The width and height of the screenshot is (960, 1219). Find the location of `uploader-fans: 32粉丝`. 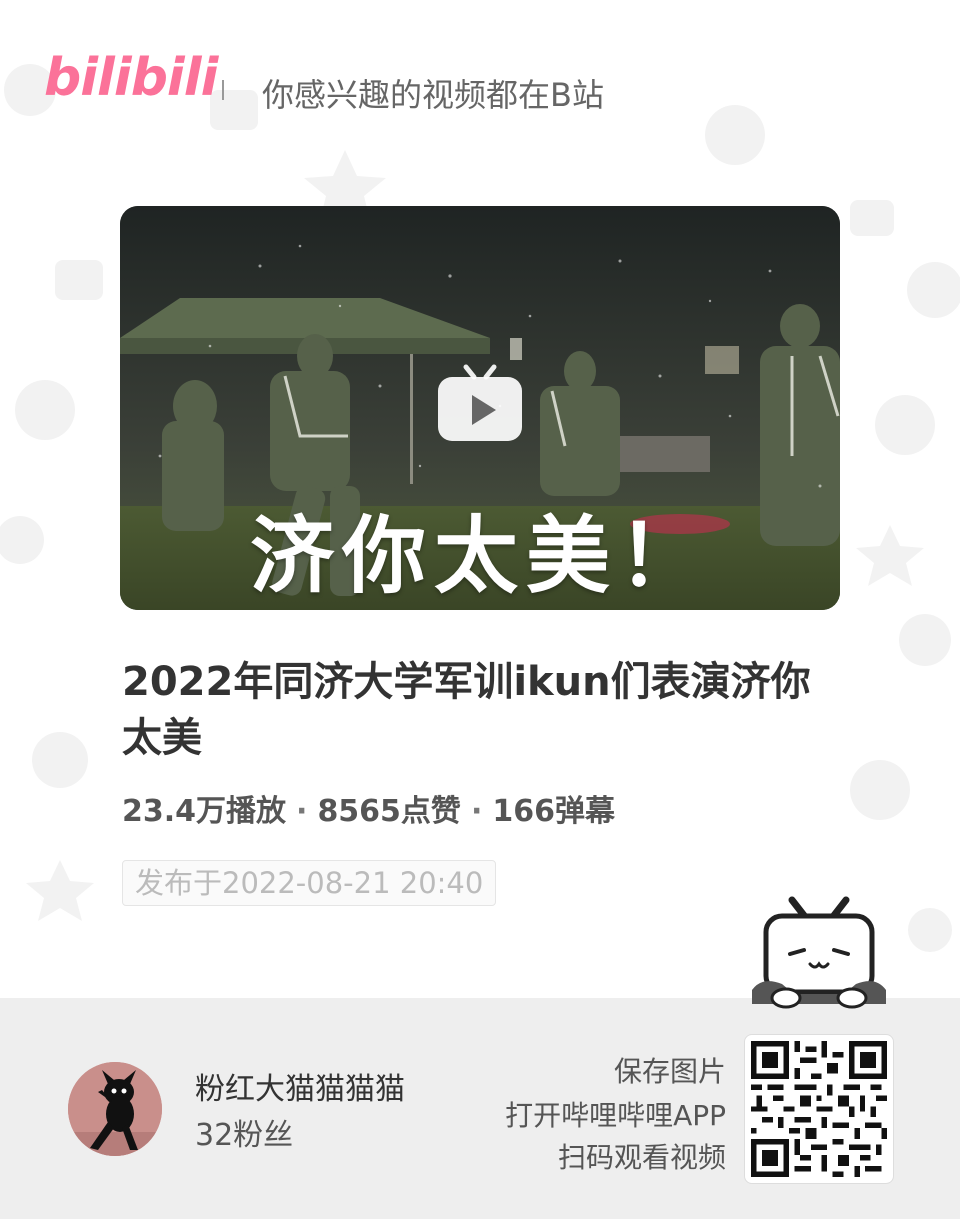

uploader-fans: 32粉丝 is located at coordinates (244, 1135).